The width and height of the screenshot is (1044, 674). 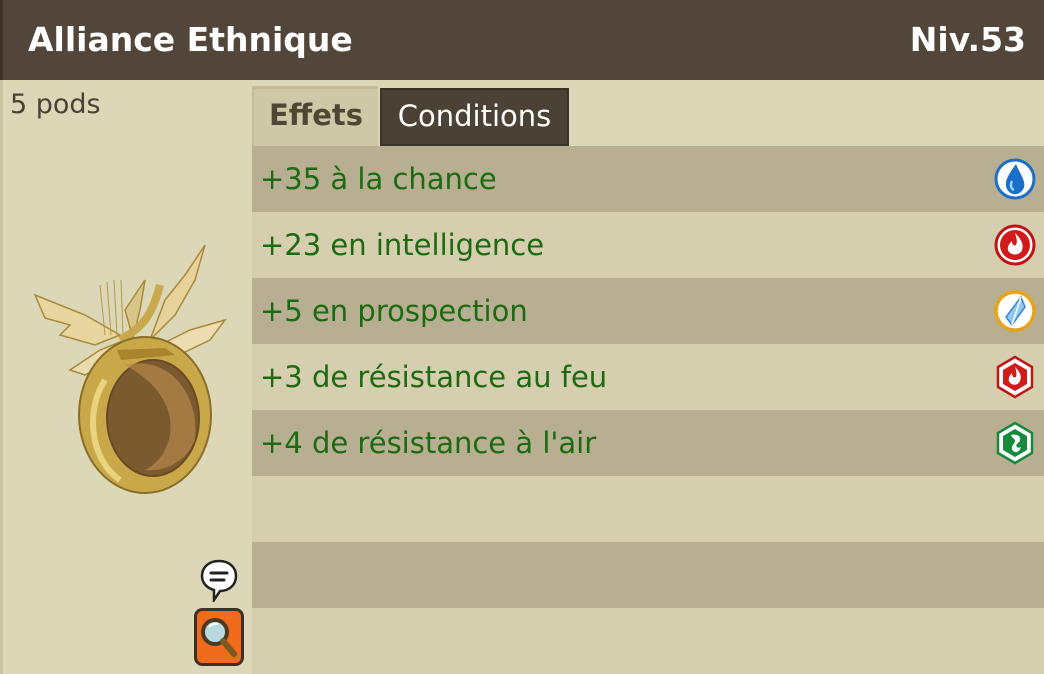 What do you see at coordinates (378, 179) in the screenshot?
I see `effect-text: +35 à la chance` at bounding box center [378, 179].